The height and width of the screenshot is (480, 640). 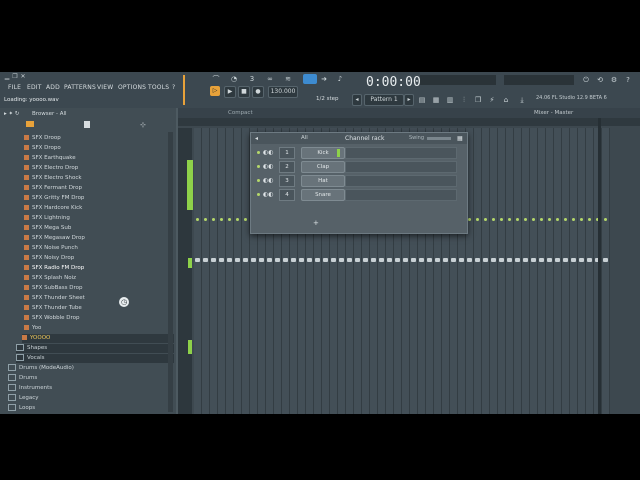 What do you see at coordinates (50, 158) in the screenshot?
I see `list-item: SFX Earthquake` at bounding box center [50, 158].